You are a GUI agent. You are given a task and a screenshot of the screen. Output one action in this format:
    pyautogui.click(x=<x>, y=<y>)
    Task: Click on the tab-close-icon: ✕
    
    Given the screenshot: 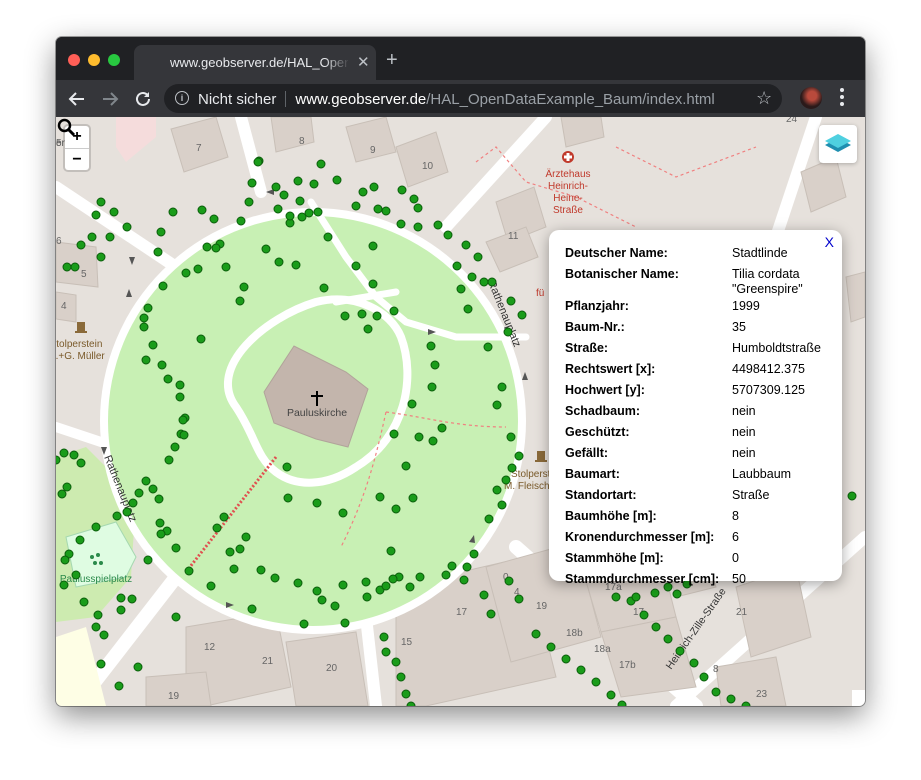 What is the action you would take?
    pyautogui.click(x=363, y=62)
    